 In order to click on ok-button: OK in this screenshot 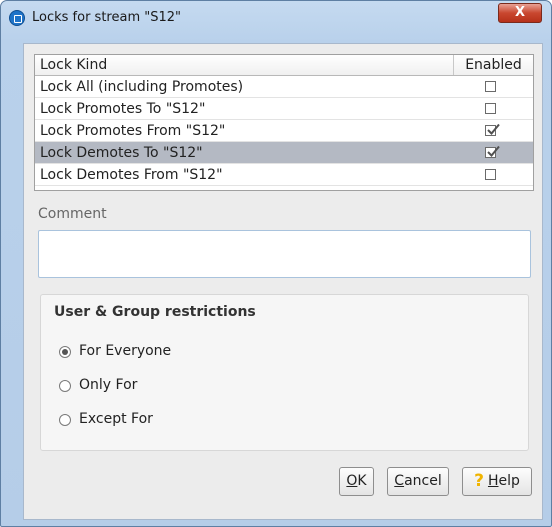, I will do `click(356, 481)`.